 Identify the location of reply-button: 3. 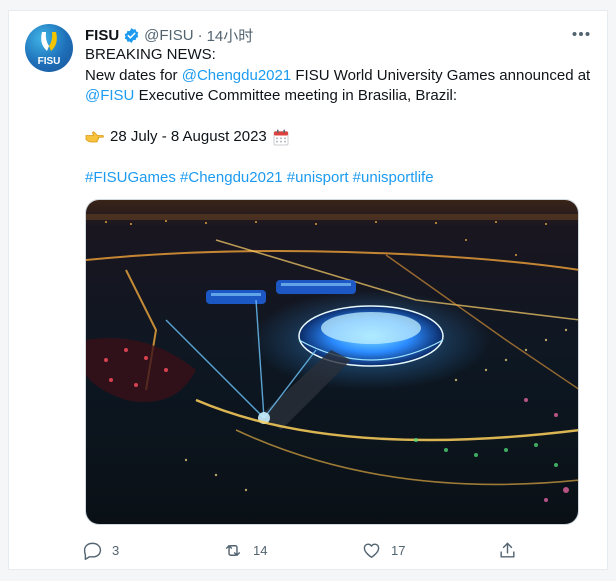
(101, 550).